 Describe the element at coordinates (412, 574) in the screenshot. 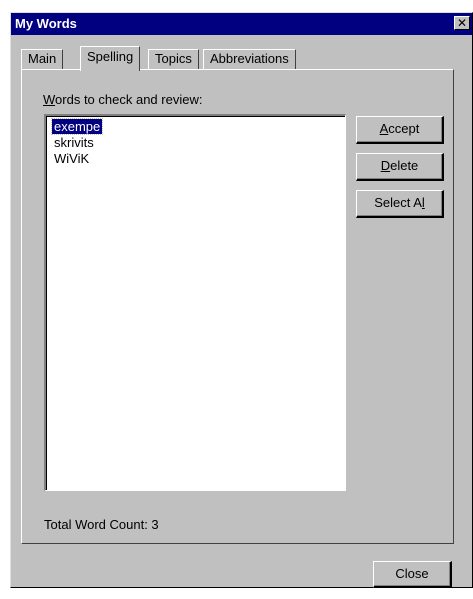

I see `close-button: Close` at that location.